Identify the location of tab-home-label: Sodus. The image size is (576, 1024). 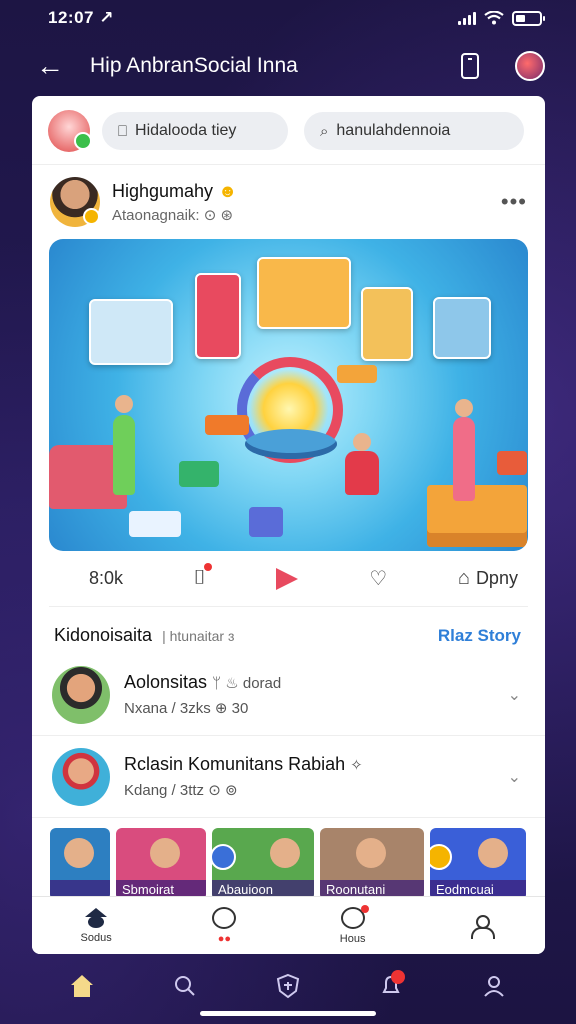
(96, 937).